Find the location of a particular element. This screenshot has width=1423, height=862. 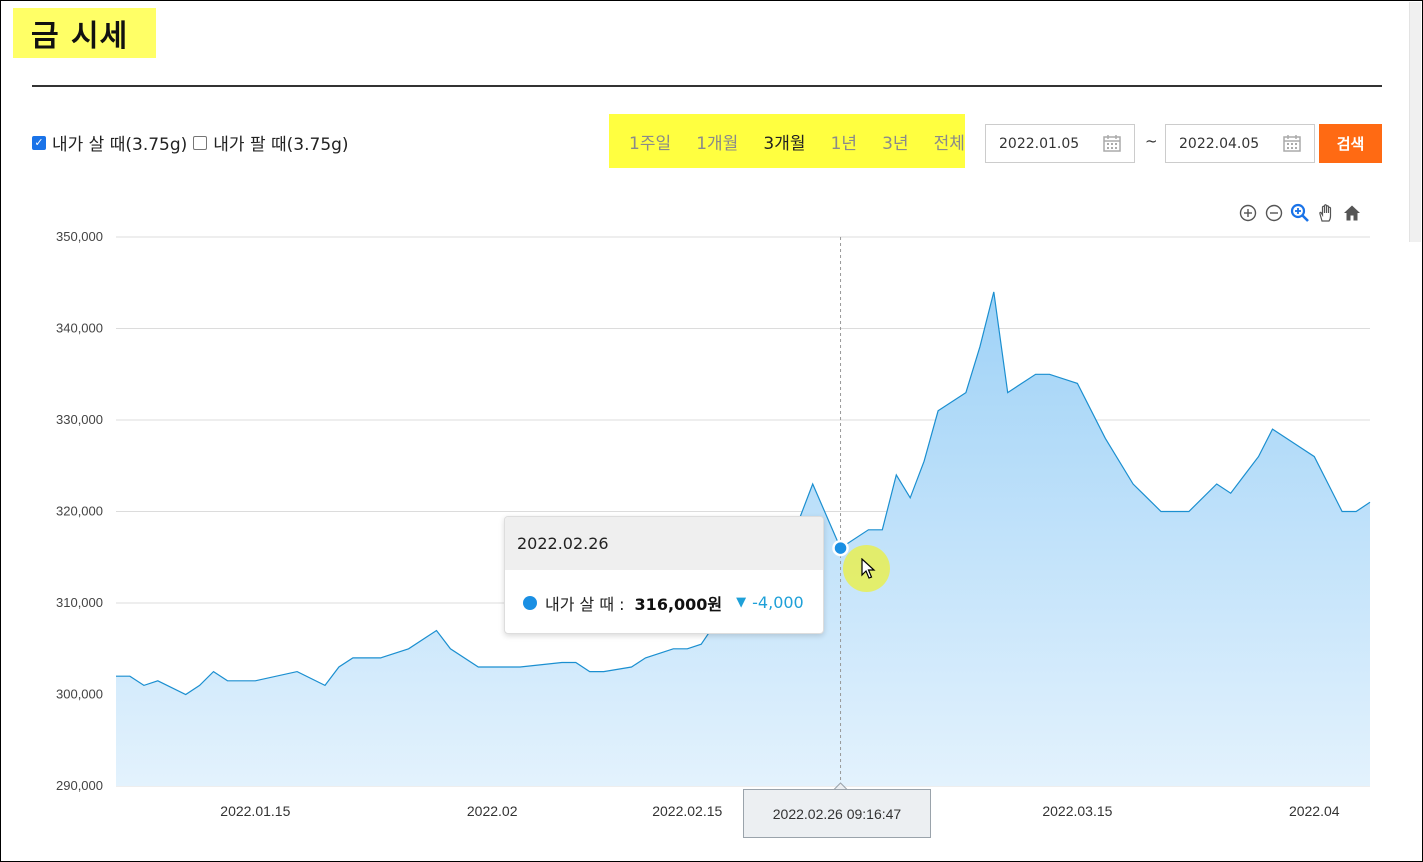

y-tick-label: 340,000 is located at coordinates (79, 328).